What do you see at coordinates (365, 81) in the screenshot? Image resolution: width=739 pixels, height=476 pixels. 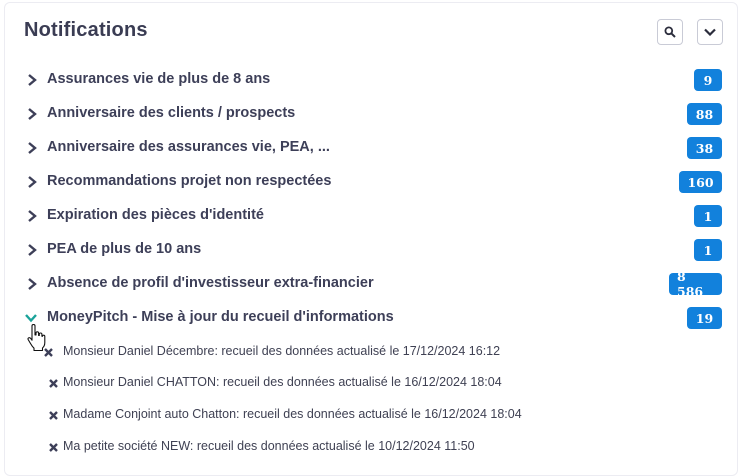 I see `notification-row: Assurances vie de plus de 8 ans 9` at bounding box center [365, 81].